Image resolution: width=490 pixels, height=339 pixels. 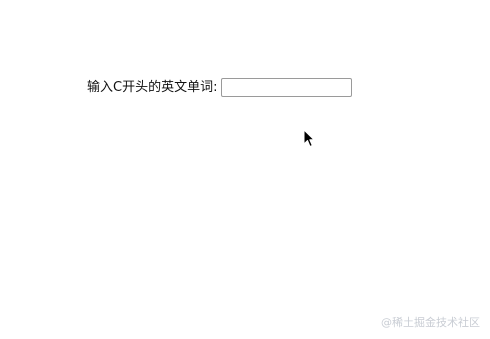 I want to click on mouse-pointer-icon, so click(x=309, y=138).